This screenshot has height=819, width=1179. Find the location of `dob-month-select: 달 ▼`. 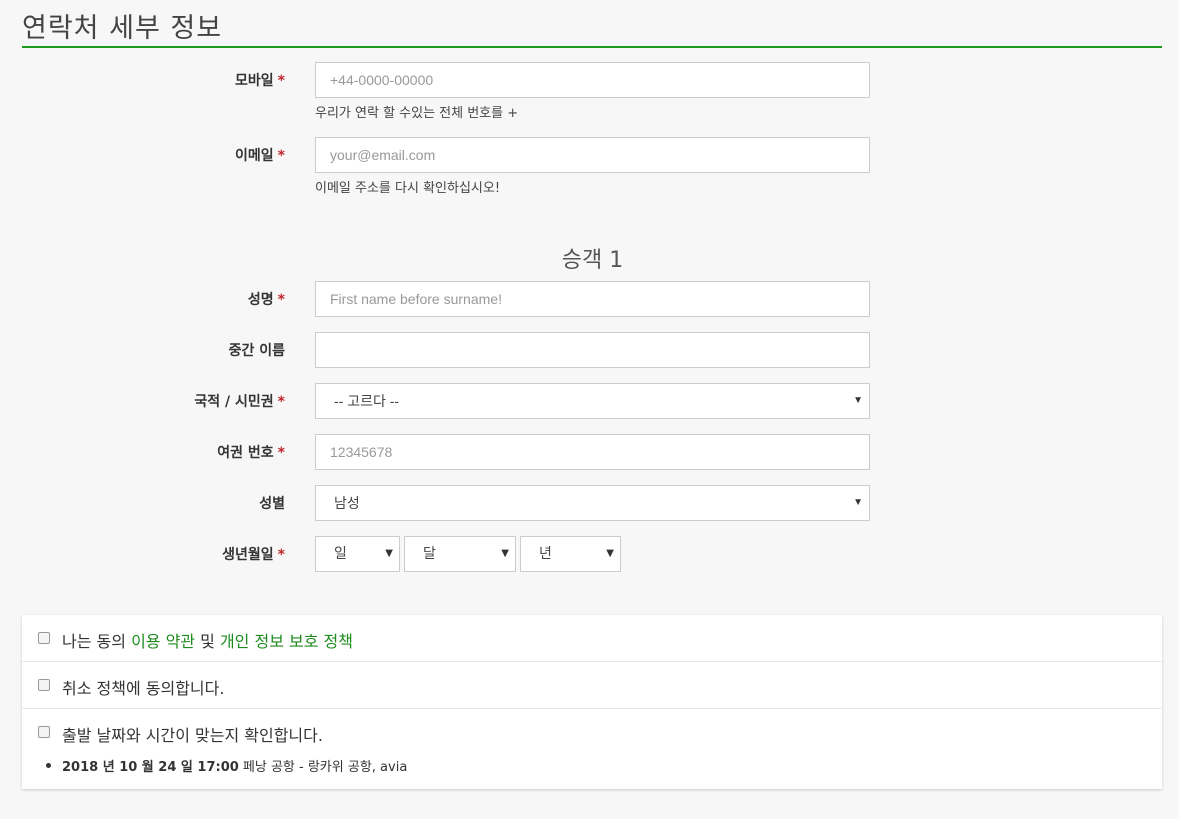

dob-month-select: 달 ▼ is located at coordinates (460, 554).